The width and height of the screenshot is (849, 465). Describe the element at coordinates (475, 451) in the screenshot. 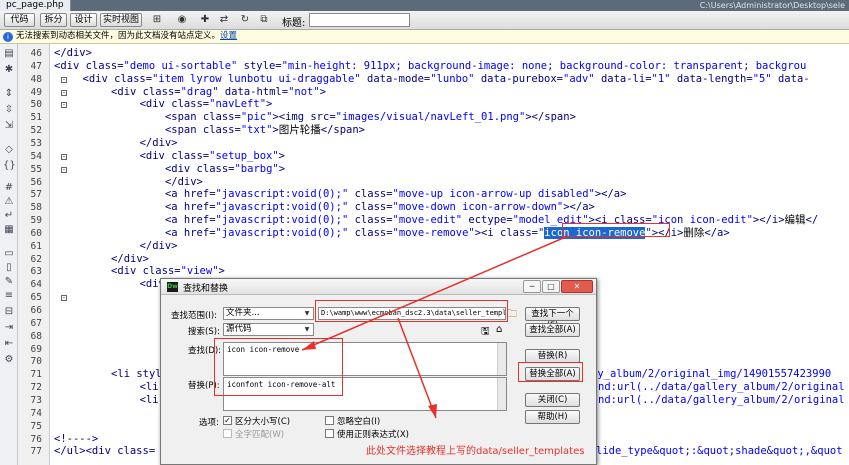

I see `annotation-text: 此处文件选择教程上写的data/seller_templates` at that location.